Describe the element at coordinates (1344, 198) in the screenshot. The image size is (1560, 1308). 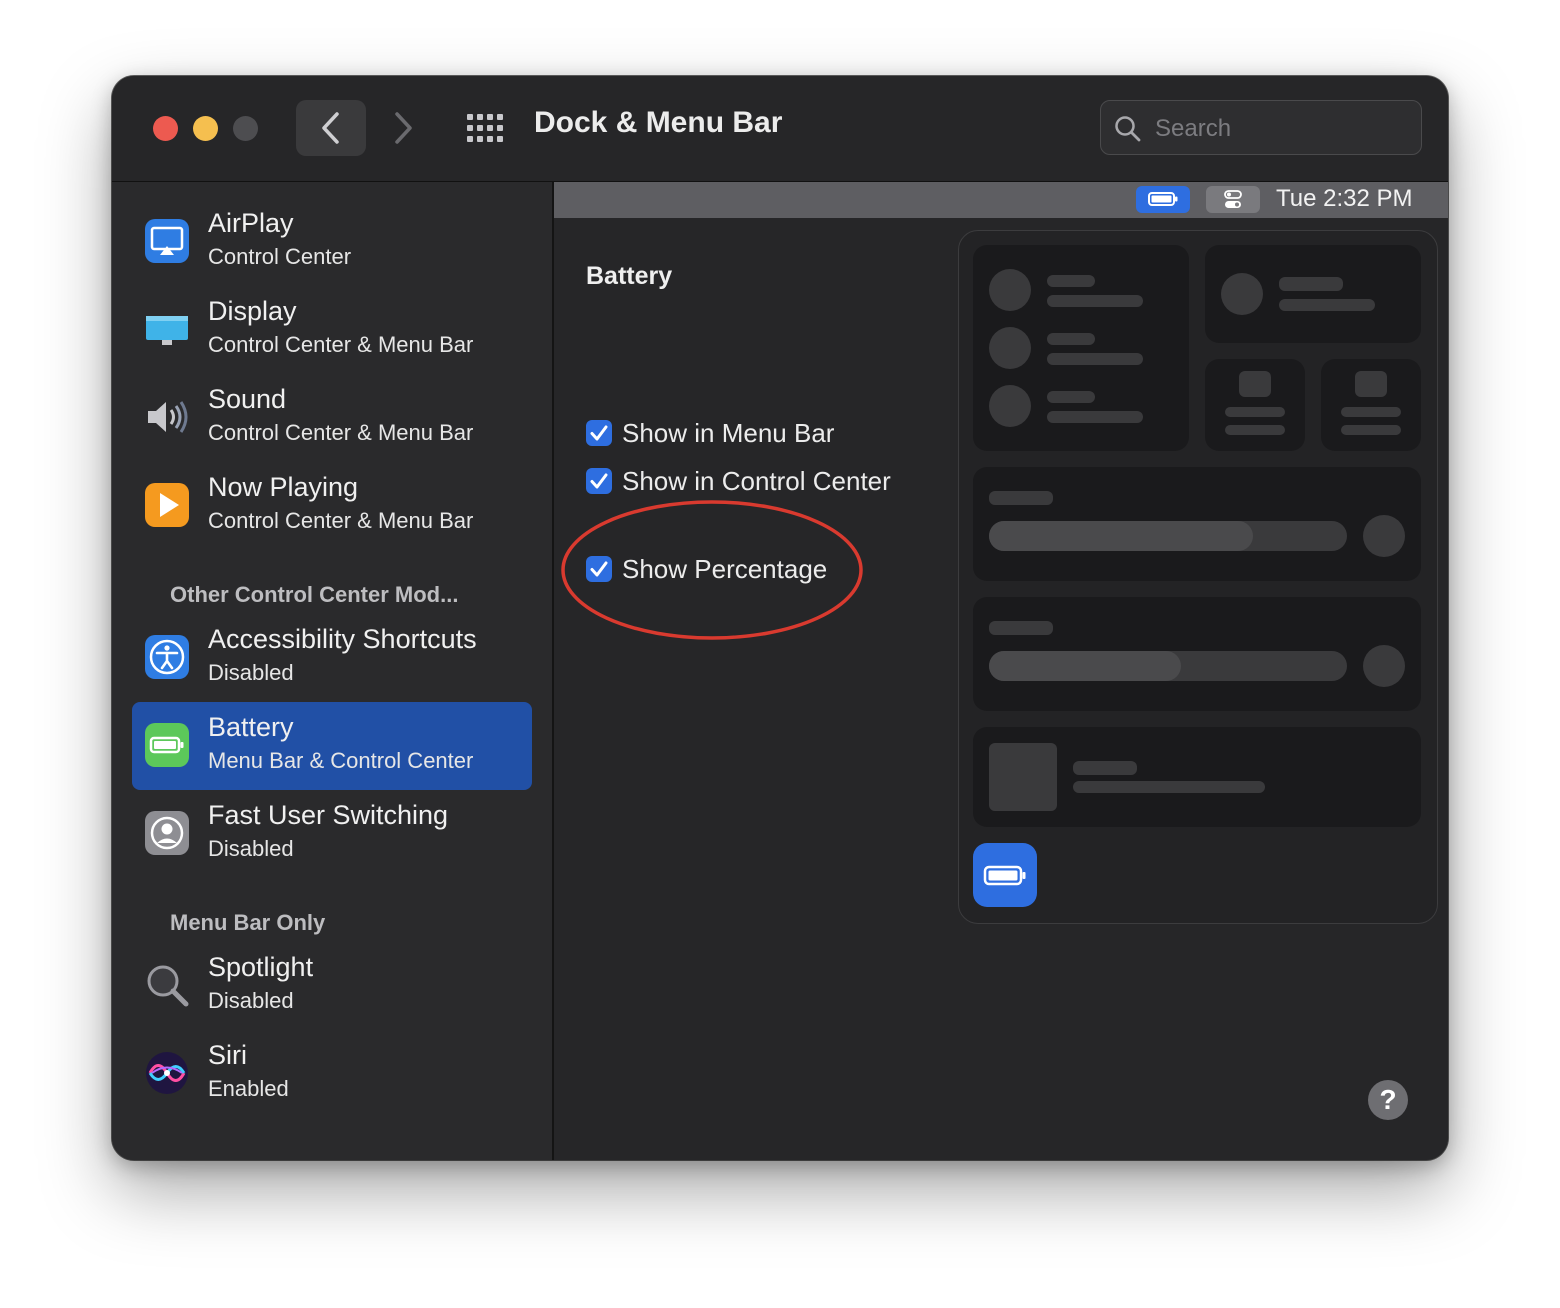
I see `menu-bar-clock: Tue 2:32 PM` at that location.